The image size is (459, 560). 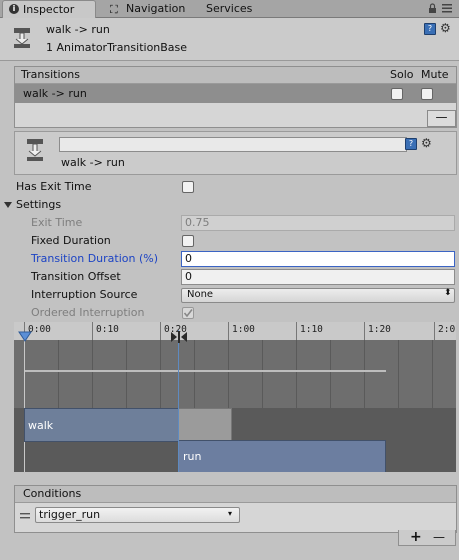 What do you see at coordinates (78, 29) in the screenshot?
I see `header-title: walk -> run` at bounding box center [78, 29].